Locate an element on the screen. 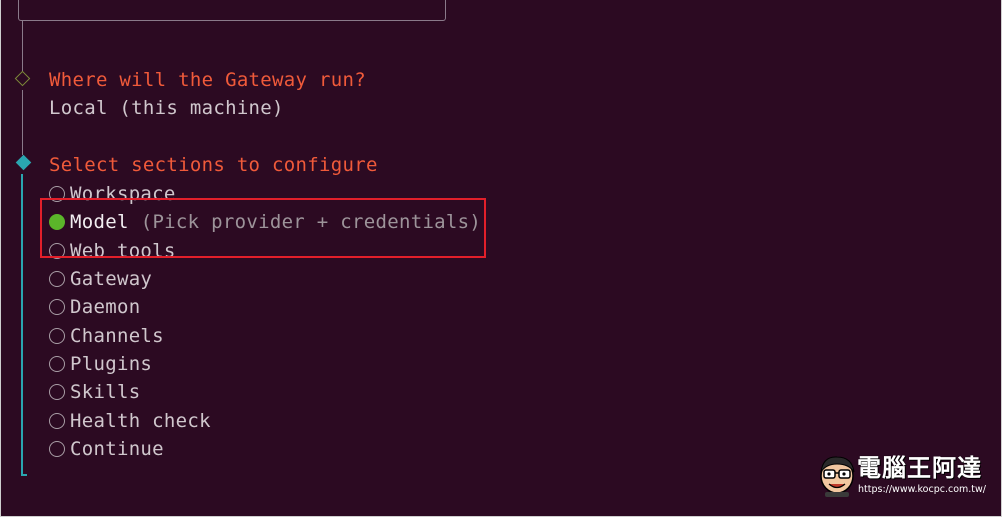 This screenshot has height=517, width=1002. option-label: Health check is located at coordinates (140, 421).